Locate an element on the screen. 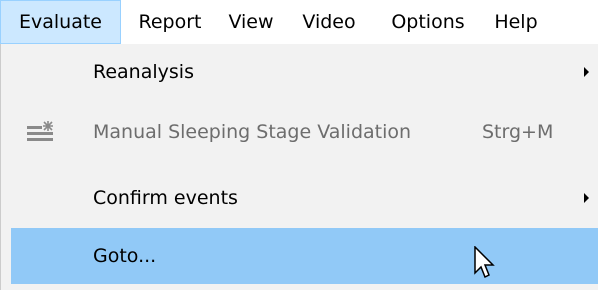 This screenshot has width=598, height=290. menu-item-label: Reanalysis is located at coordinates (143, 72).